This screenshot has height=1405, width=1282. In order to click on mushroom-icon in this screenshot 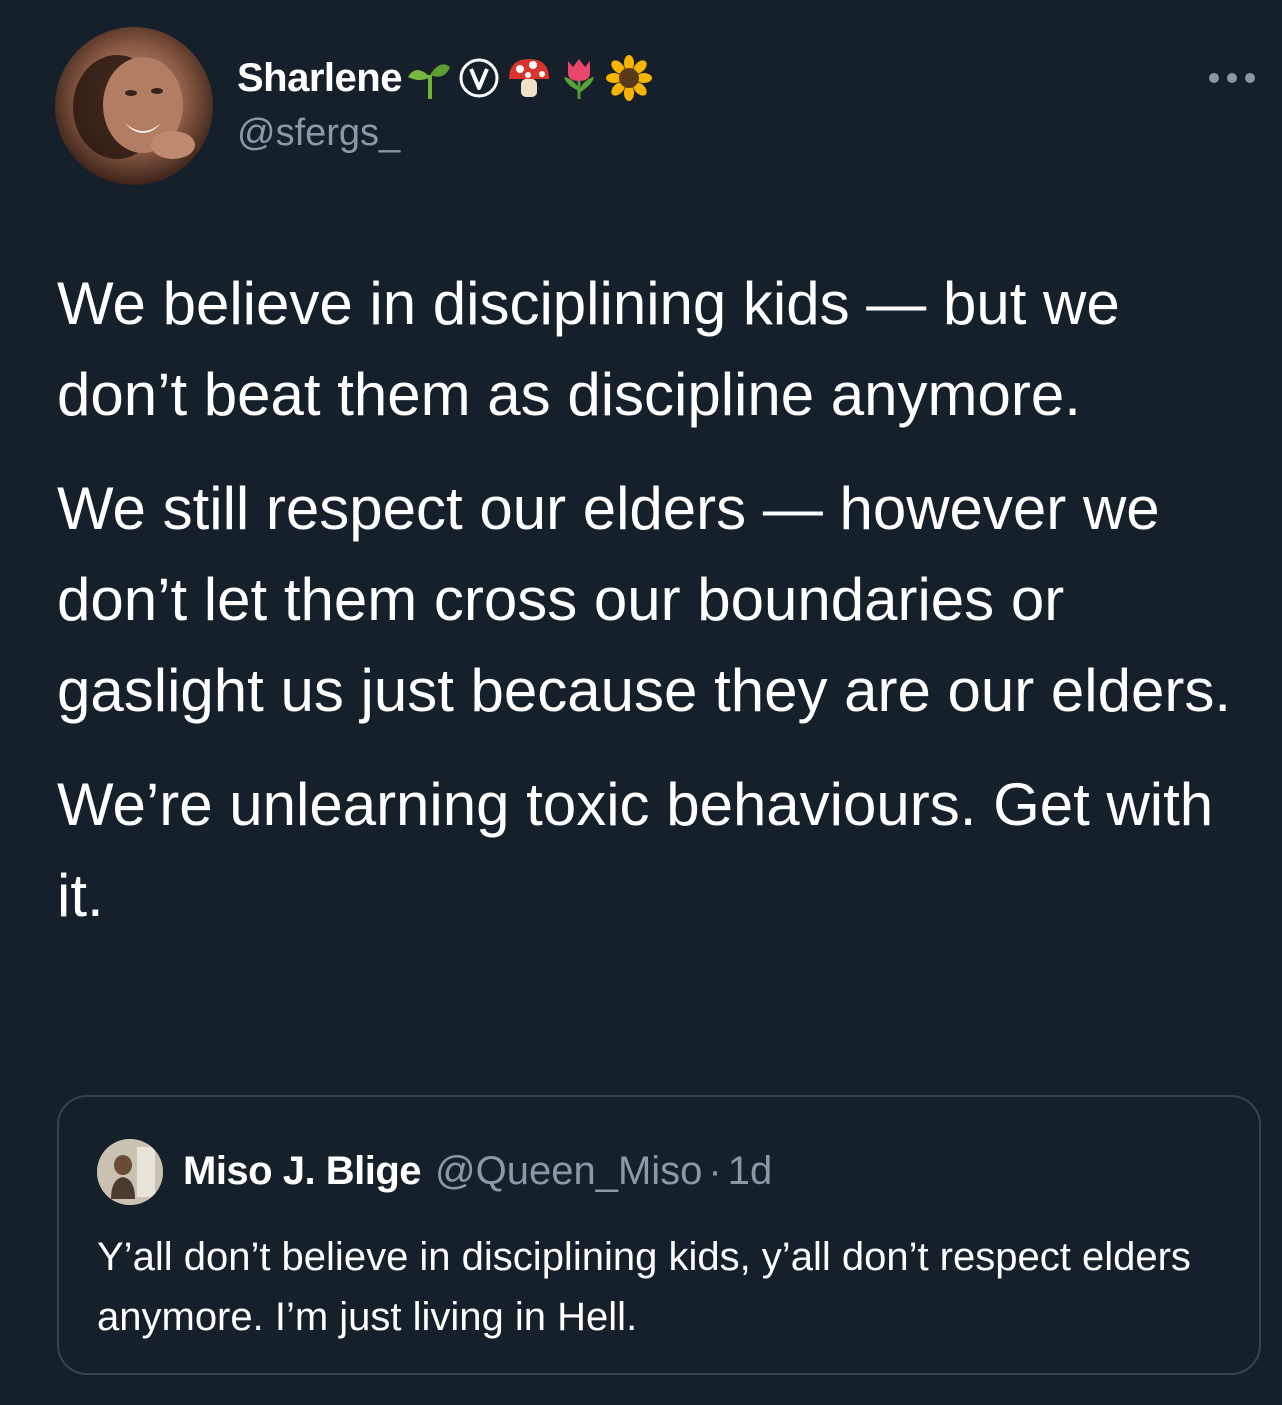, I will do `click(529, 78)`.